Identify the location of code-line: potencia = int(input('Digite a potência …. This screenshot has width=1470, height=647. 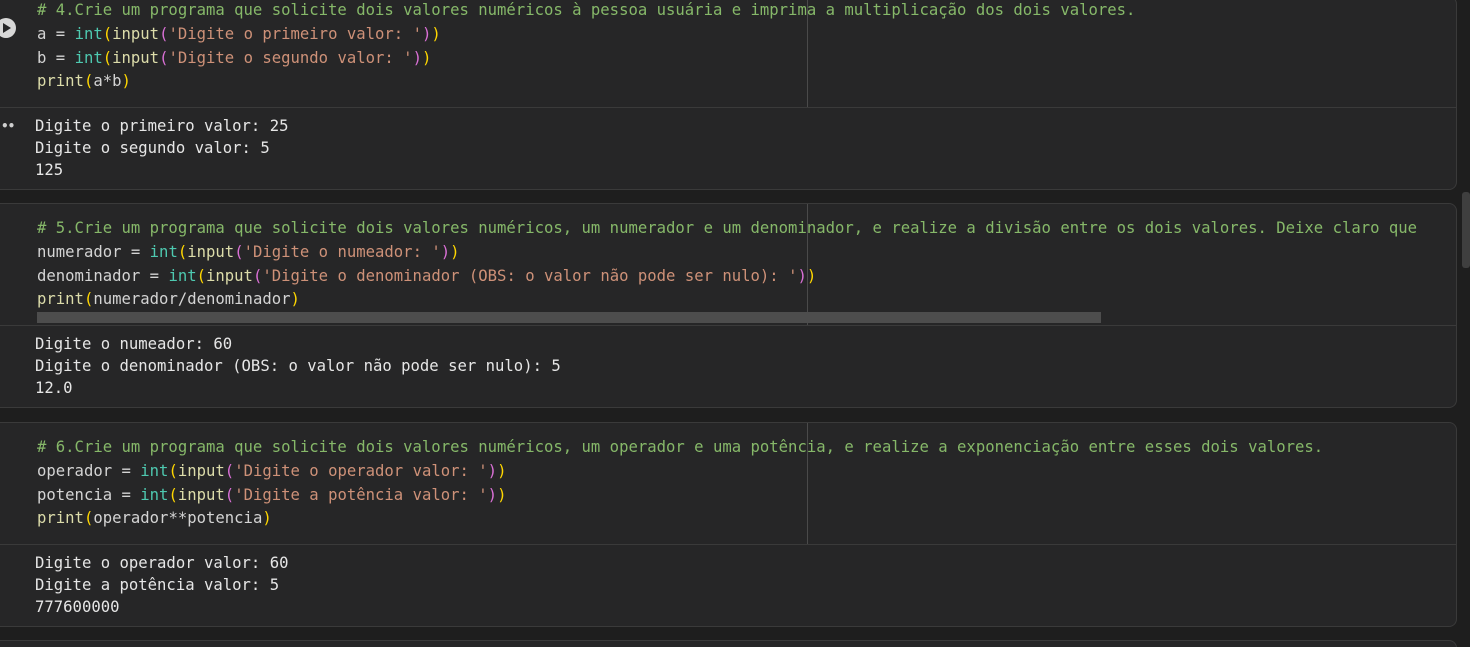
(272, 495).